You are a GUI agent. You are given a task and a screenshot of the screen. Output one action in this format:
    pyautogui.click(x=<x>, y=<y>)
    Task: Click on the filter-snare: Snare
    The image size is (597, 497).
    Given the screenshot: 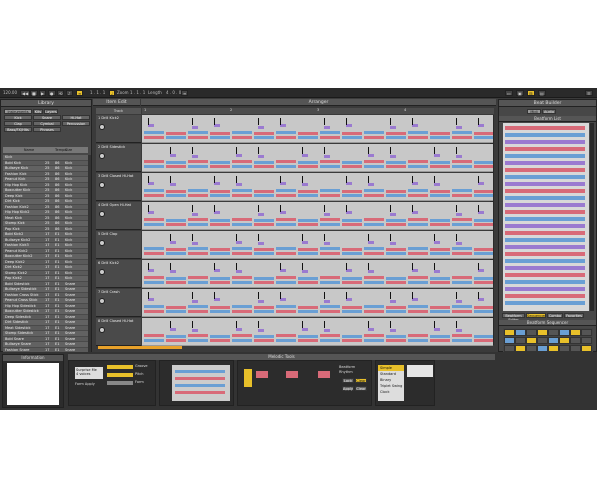 What is the action you would take?
    pyautogui.click(x=47, y=117)
    